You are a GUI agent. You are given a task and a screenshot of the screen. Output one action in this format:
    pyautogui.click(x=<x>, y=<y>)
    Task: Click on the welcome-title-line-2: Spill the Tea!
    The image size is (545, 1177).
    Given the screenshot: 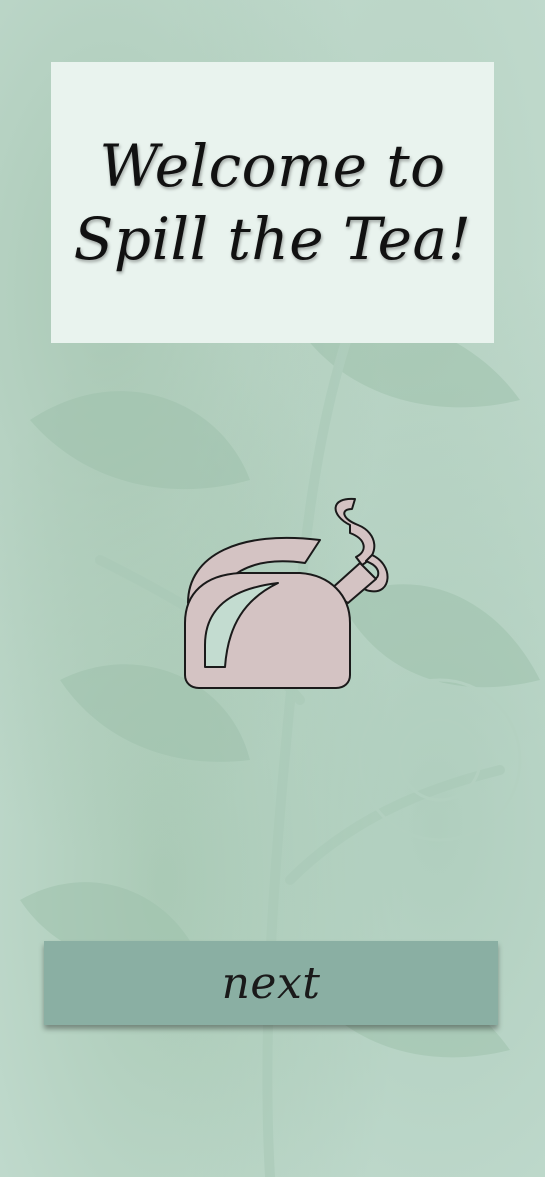 What is the action you would take?
    pyautogui.click(x=272, y=238)
    